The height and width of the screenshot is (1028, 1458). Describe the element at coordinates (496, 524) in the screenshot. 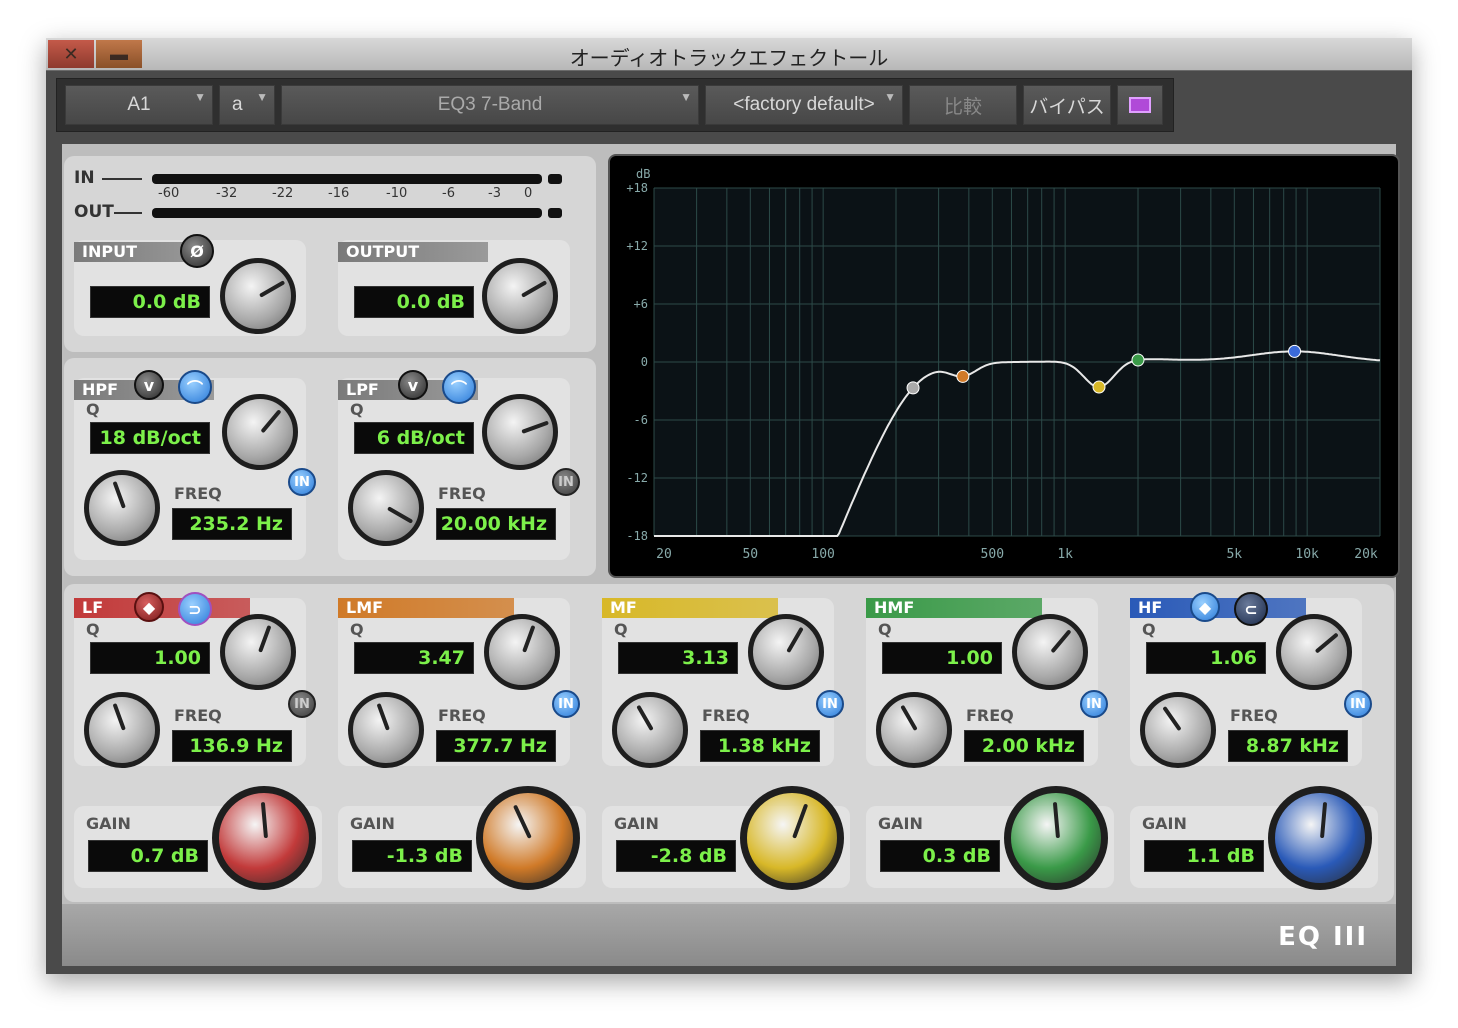

I see `lpf-freq-display: 20.00 kHz` at that location.